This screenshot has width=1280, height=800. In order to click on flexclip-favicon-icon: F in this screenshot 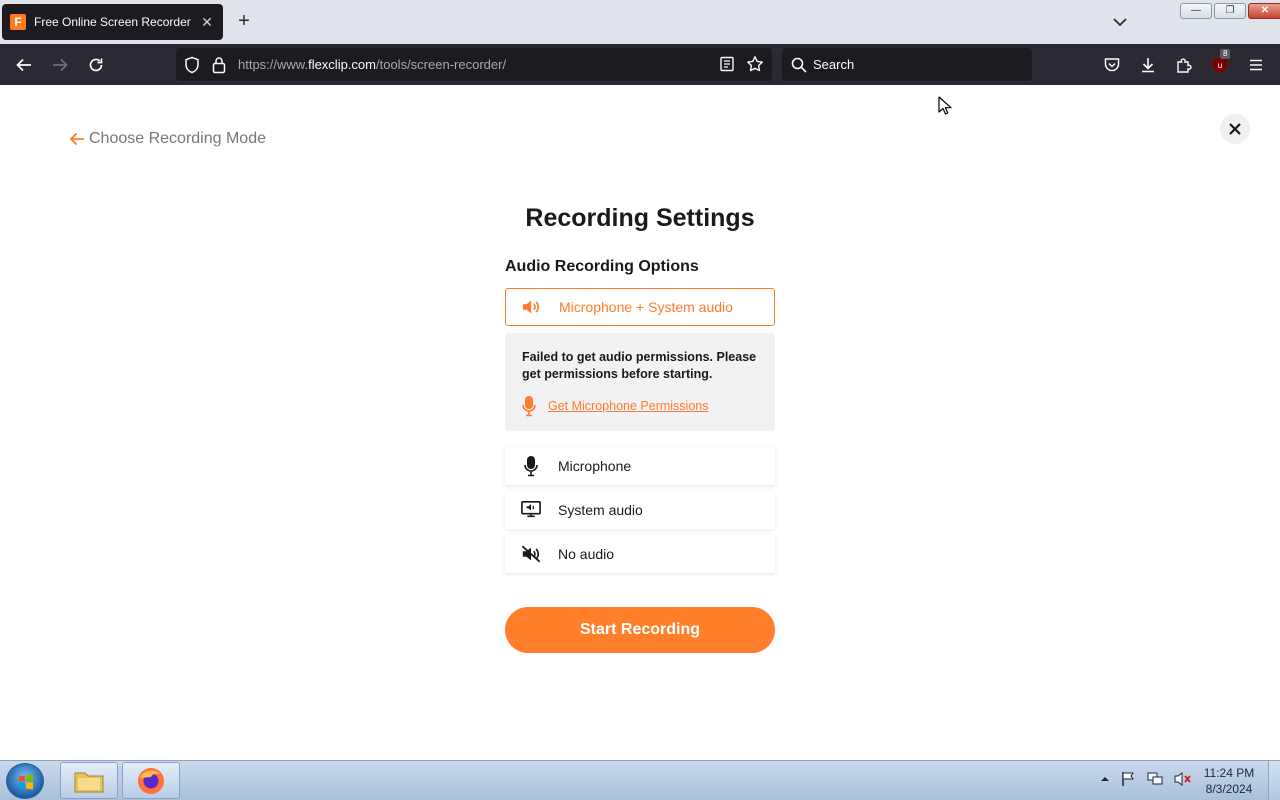, I will do `click(18, 22)`.